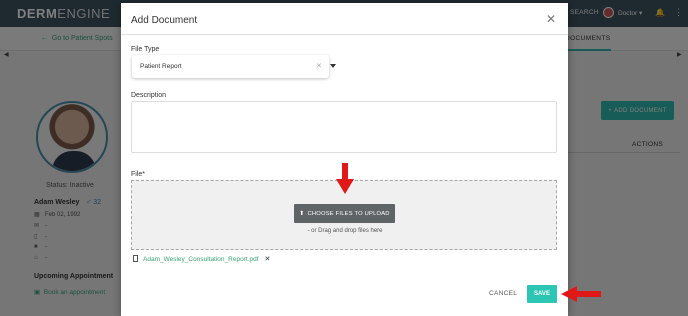  I want to click on clear-selection-icon: ✕, so click(319, 66).